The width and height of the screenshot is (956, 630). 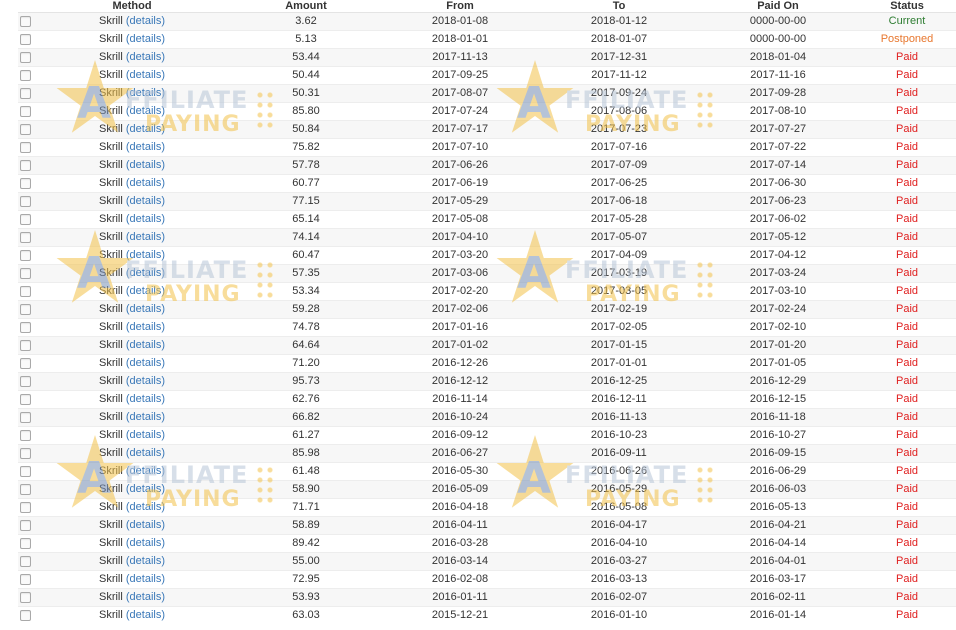 I want to click on paid-on-cell: 2016-05-13, so click(x=778, y=507).